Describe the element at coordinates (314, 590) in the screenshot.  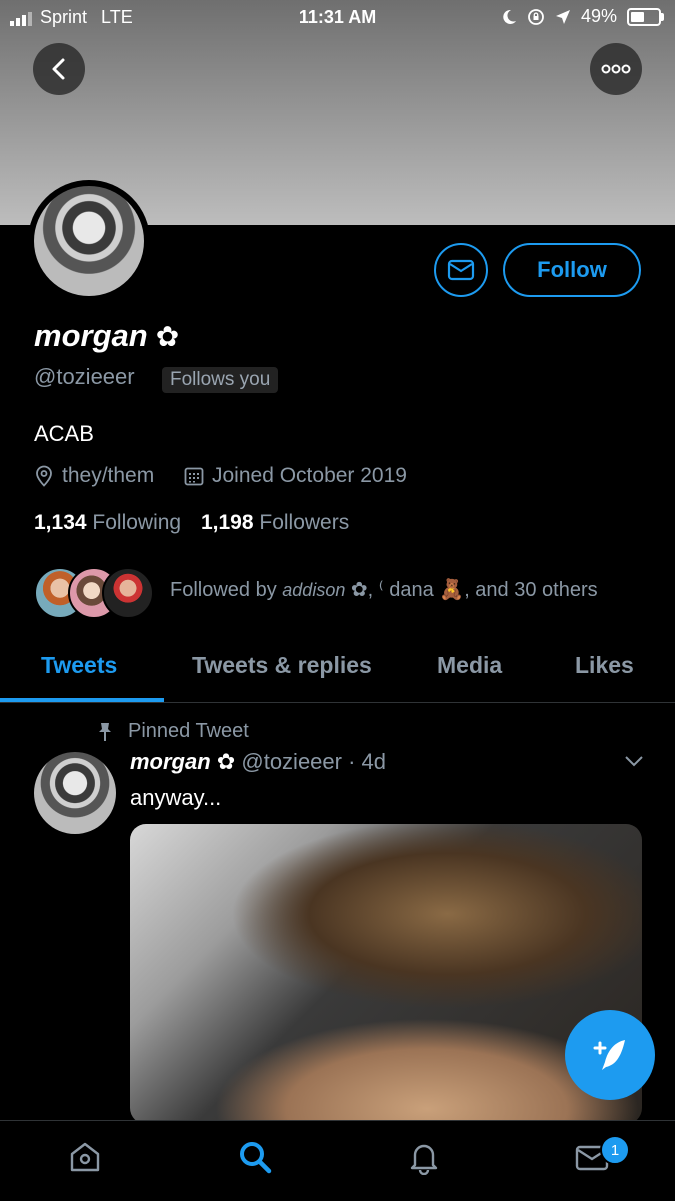
I see `followed-by-name: addison` at that location.